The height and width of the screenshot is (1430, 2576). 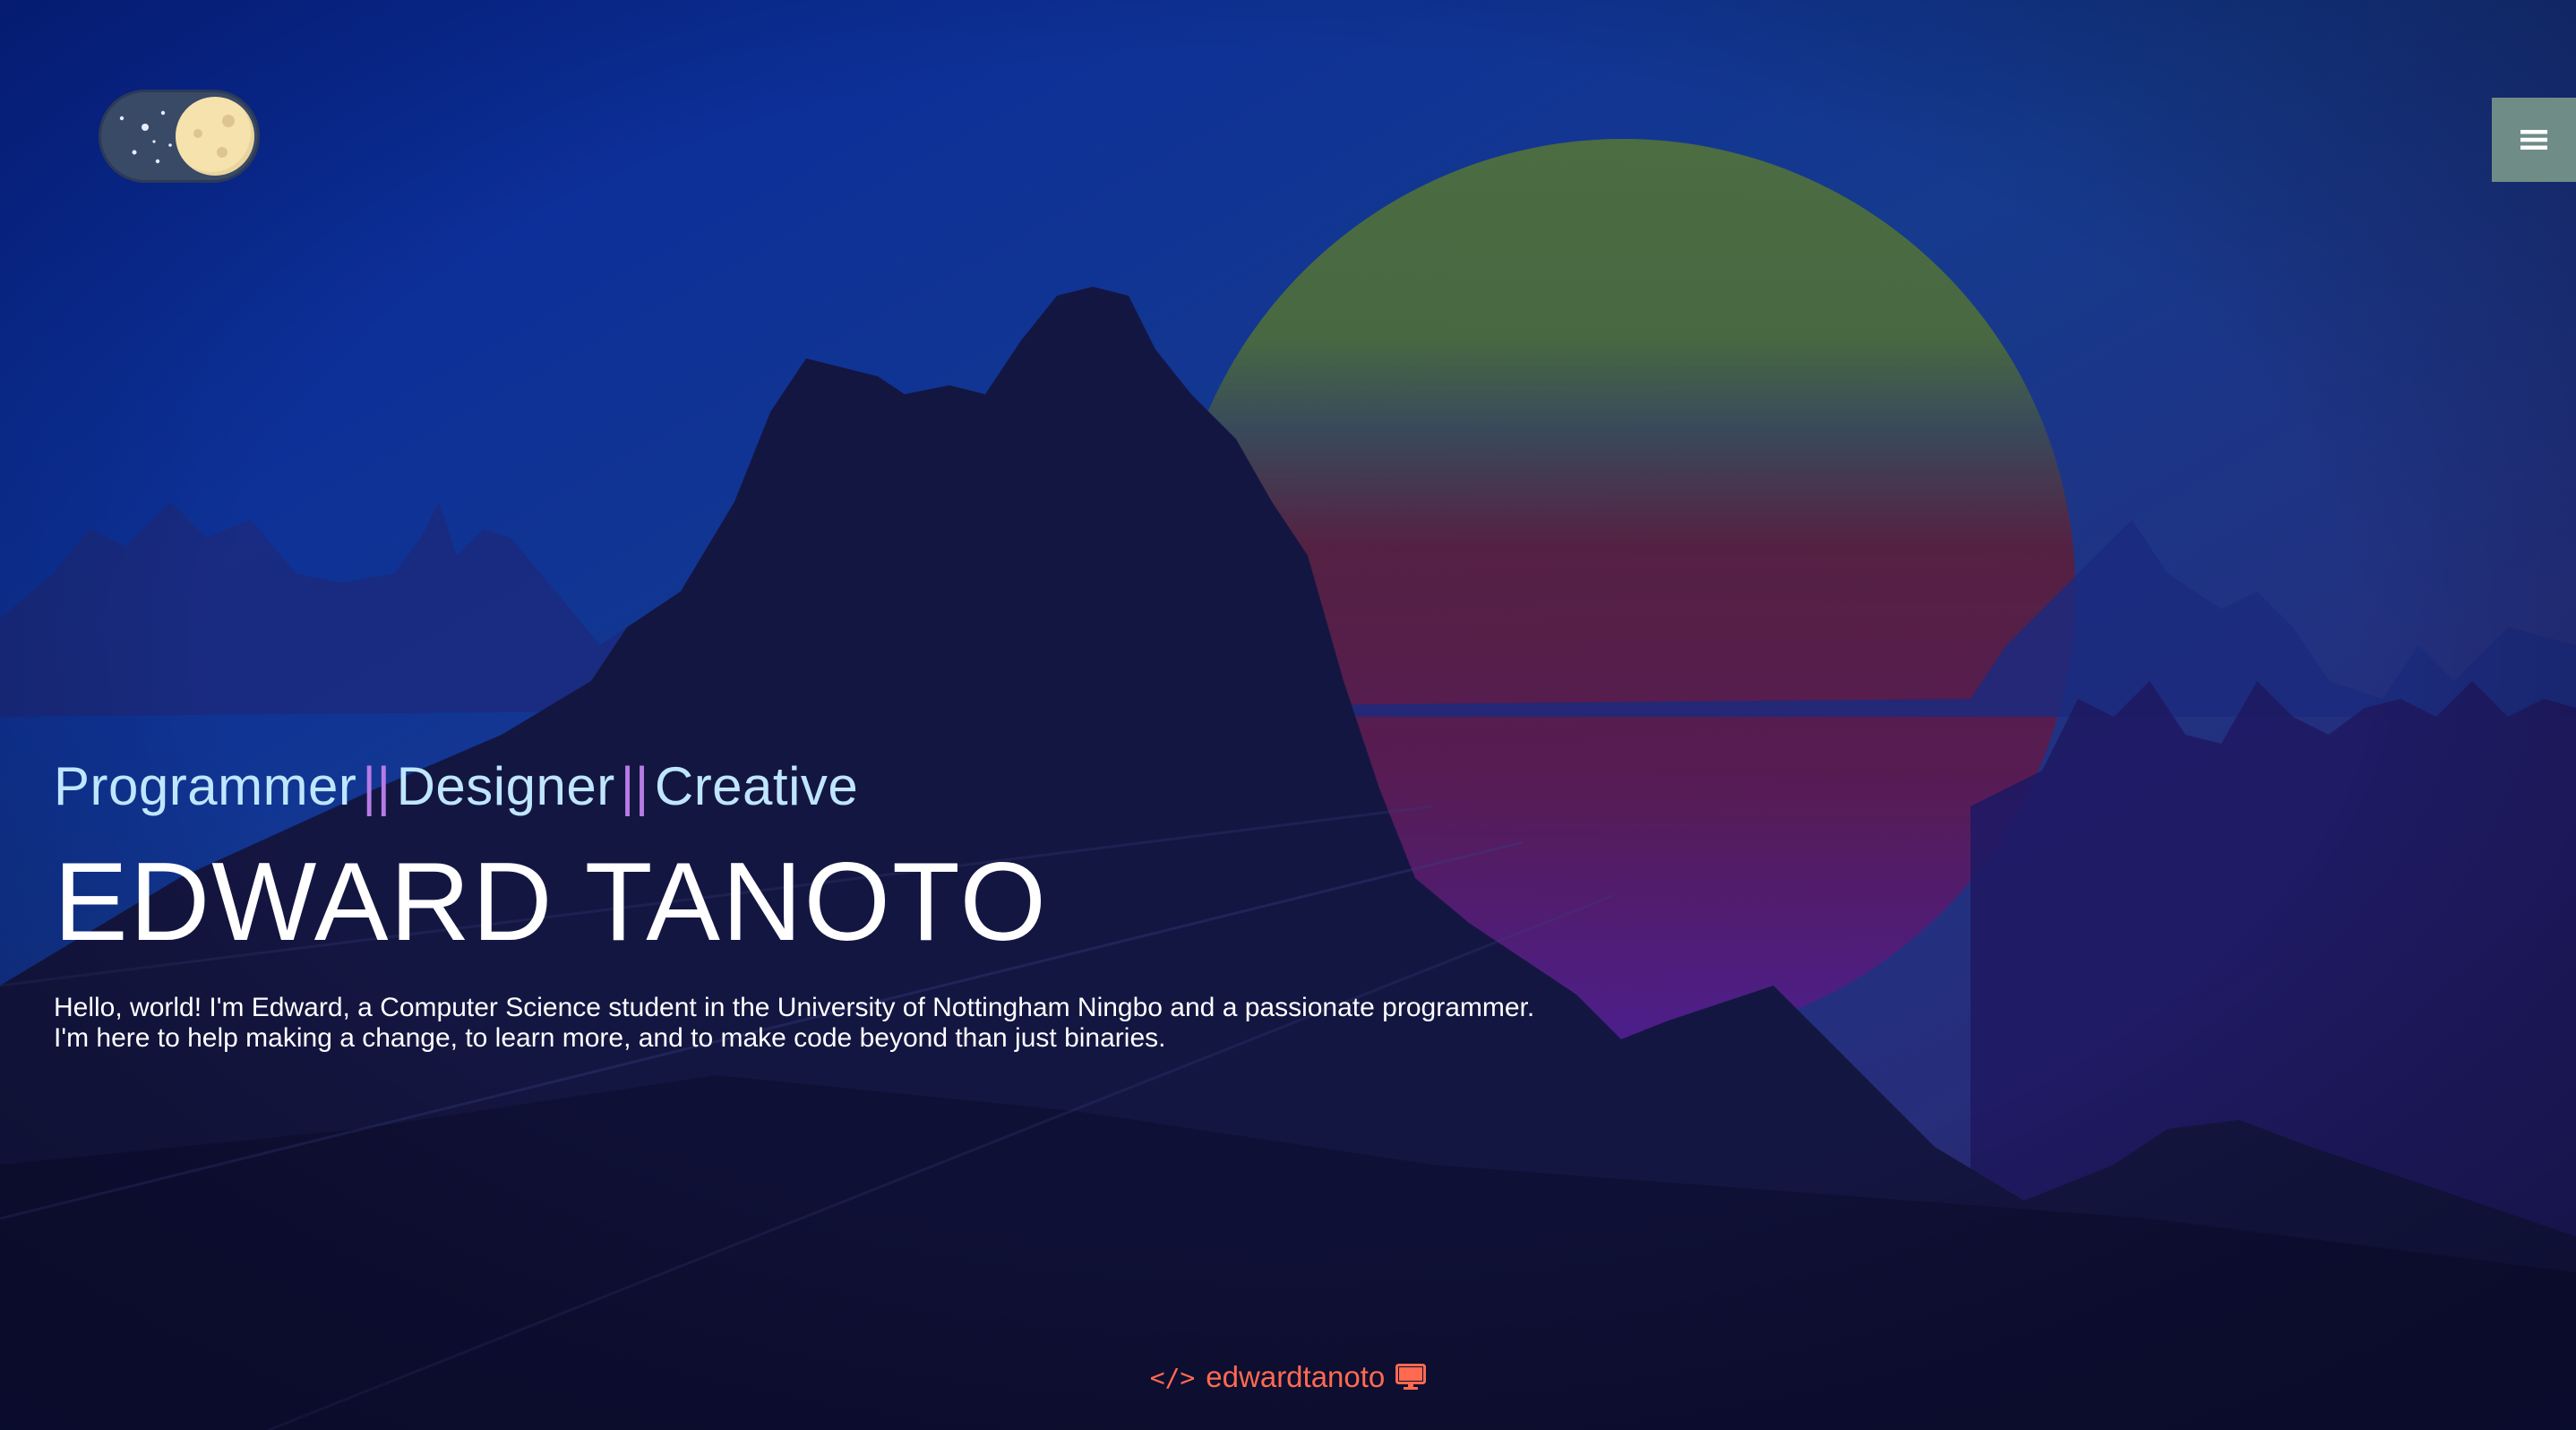 I want to click on moon-icon, so click(x=215, y=136).